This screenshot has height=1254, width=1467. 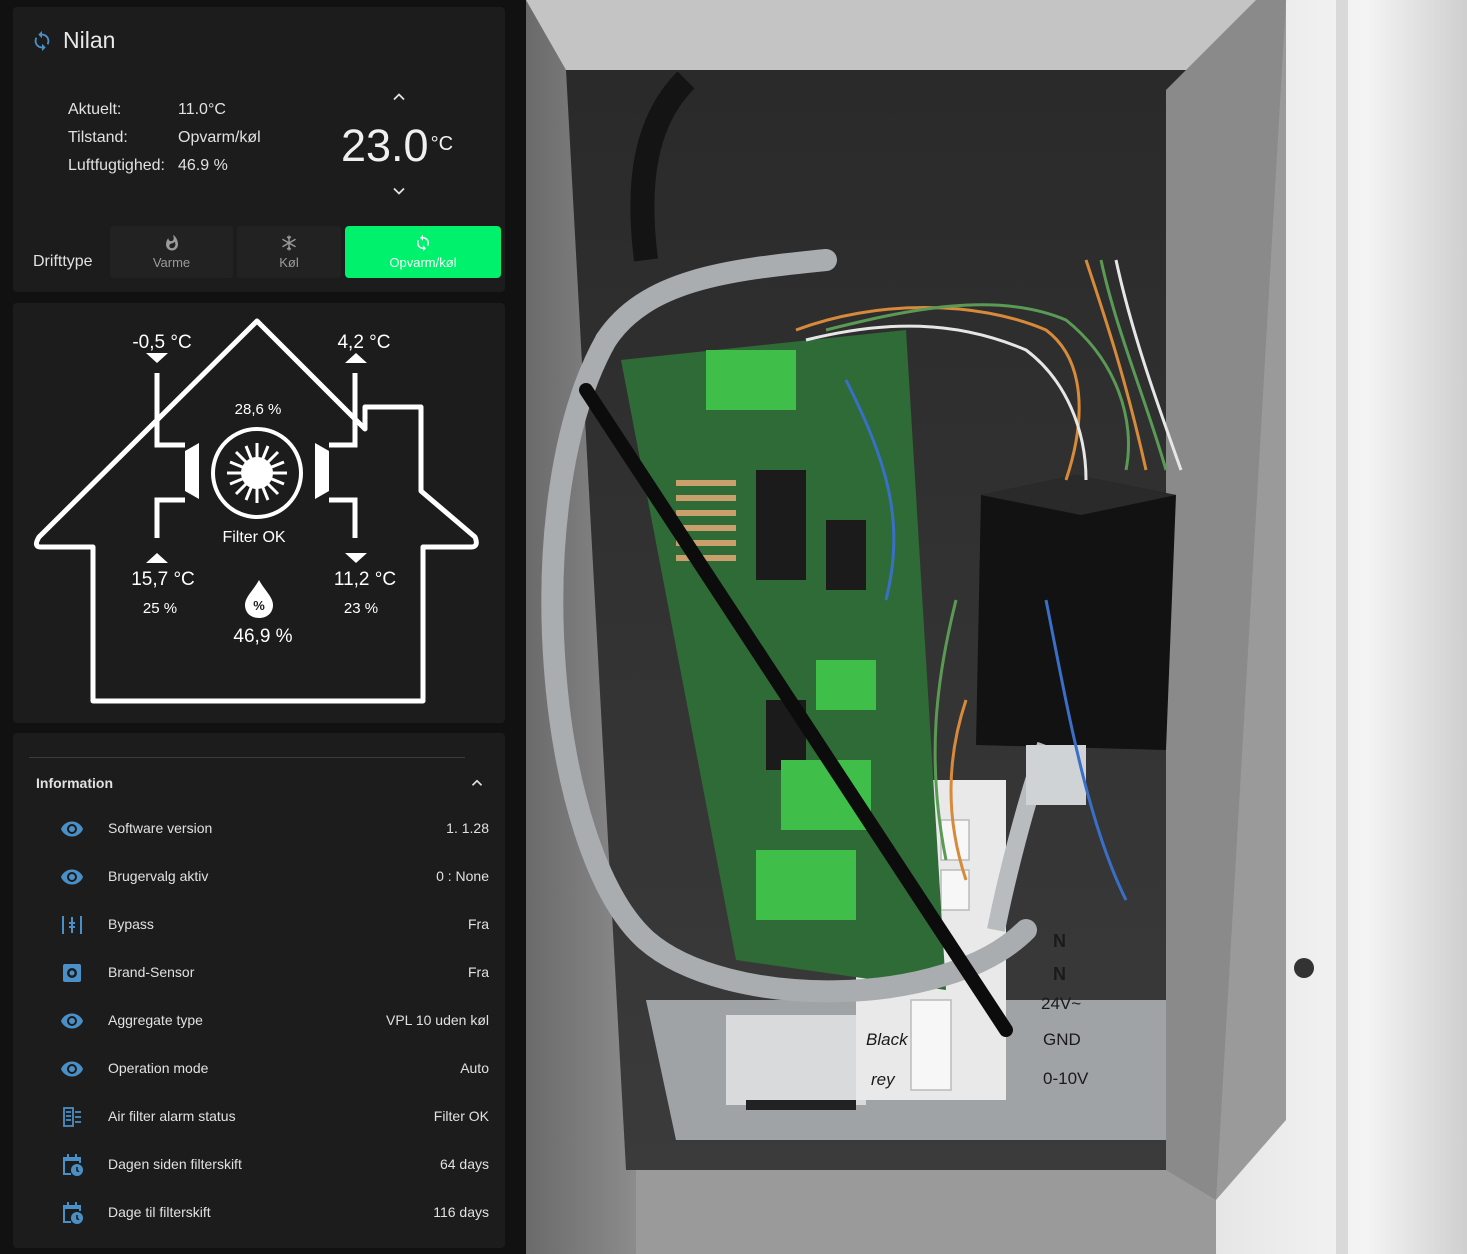 What do you see at coordinates (474, 1068) in the screenshot?
I see `info-value: Auto` at bounding box center [474, 1068].